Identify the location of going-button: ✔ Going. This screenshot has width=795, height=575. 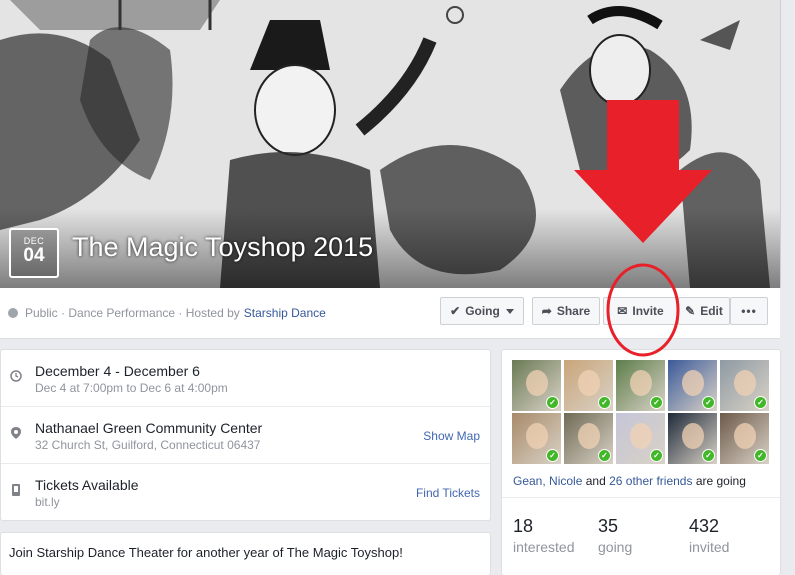
(482, 311).